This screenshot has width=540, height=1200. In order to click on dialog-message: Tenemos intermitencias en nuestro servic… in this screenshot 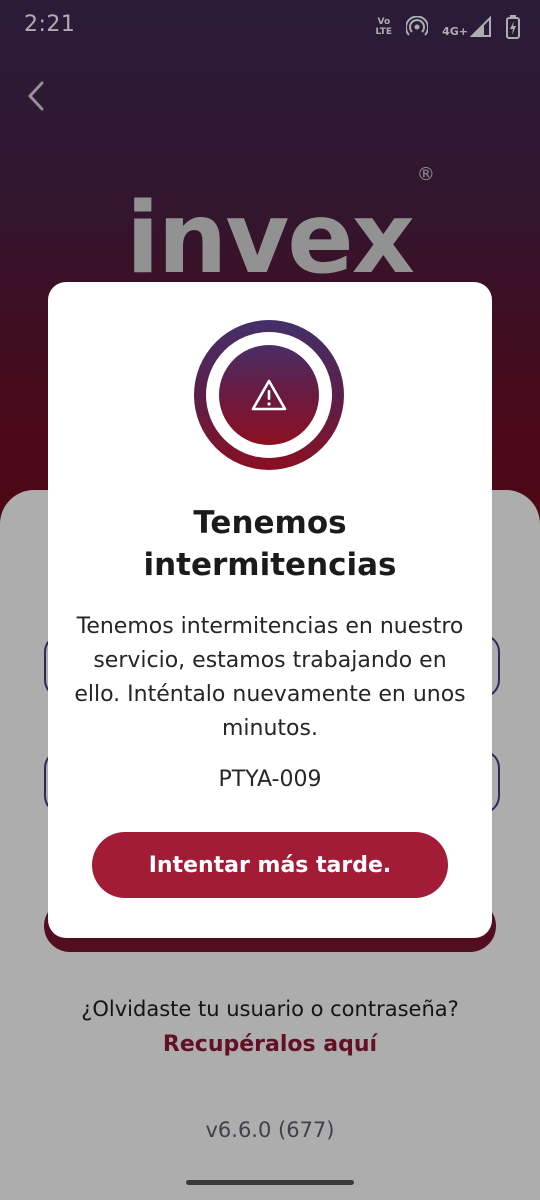, I will do `click(270, 677)`.